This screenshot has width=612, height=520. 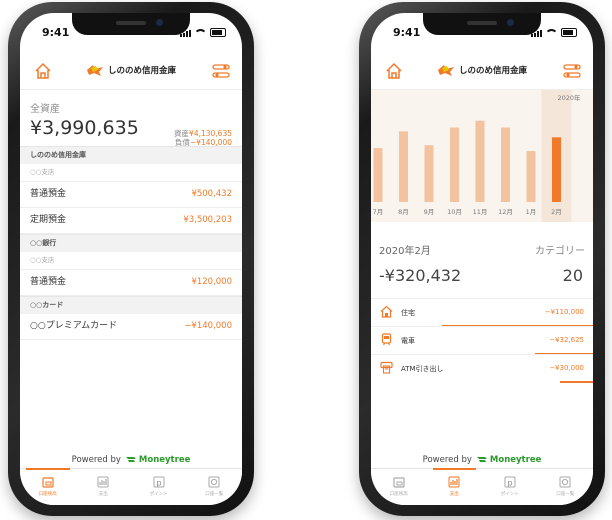 What do you see at coordinates (454, 212) in the screenshot?
I see `chart-tick-label: 10月` at bounding box center [454, 212].